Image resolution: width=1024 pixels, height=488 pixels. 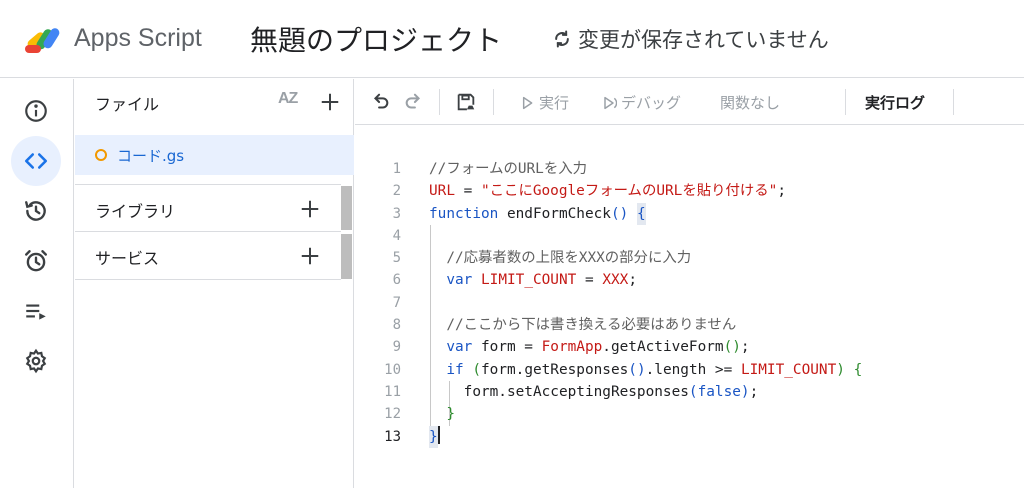 What do you see at coordinates (527, 102) in the screenshot?
I see `play-icon` at bounding box center [527, 102].